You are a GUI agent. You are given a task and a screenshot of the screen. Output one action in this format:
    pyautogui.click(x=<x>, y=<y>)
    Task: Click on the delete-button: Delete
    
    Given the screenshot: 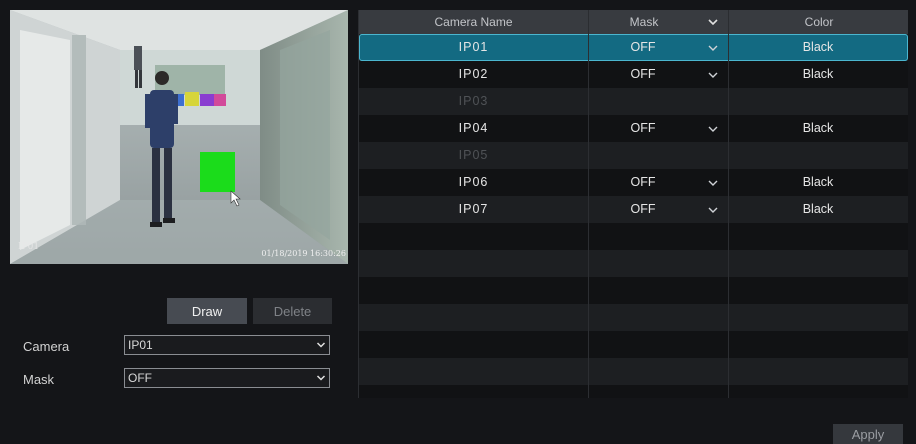 What is the action you would take?
    pyautogui.click(x=292, y=311)
    